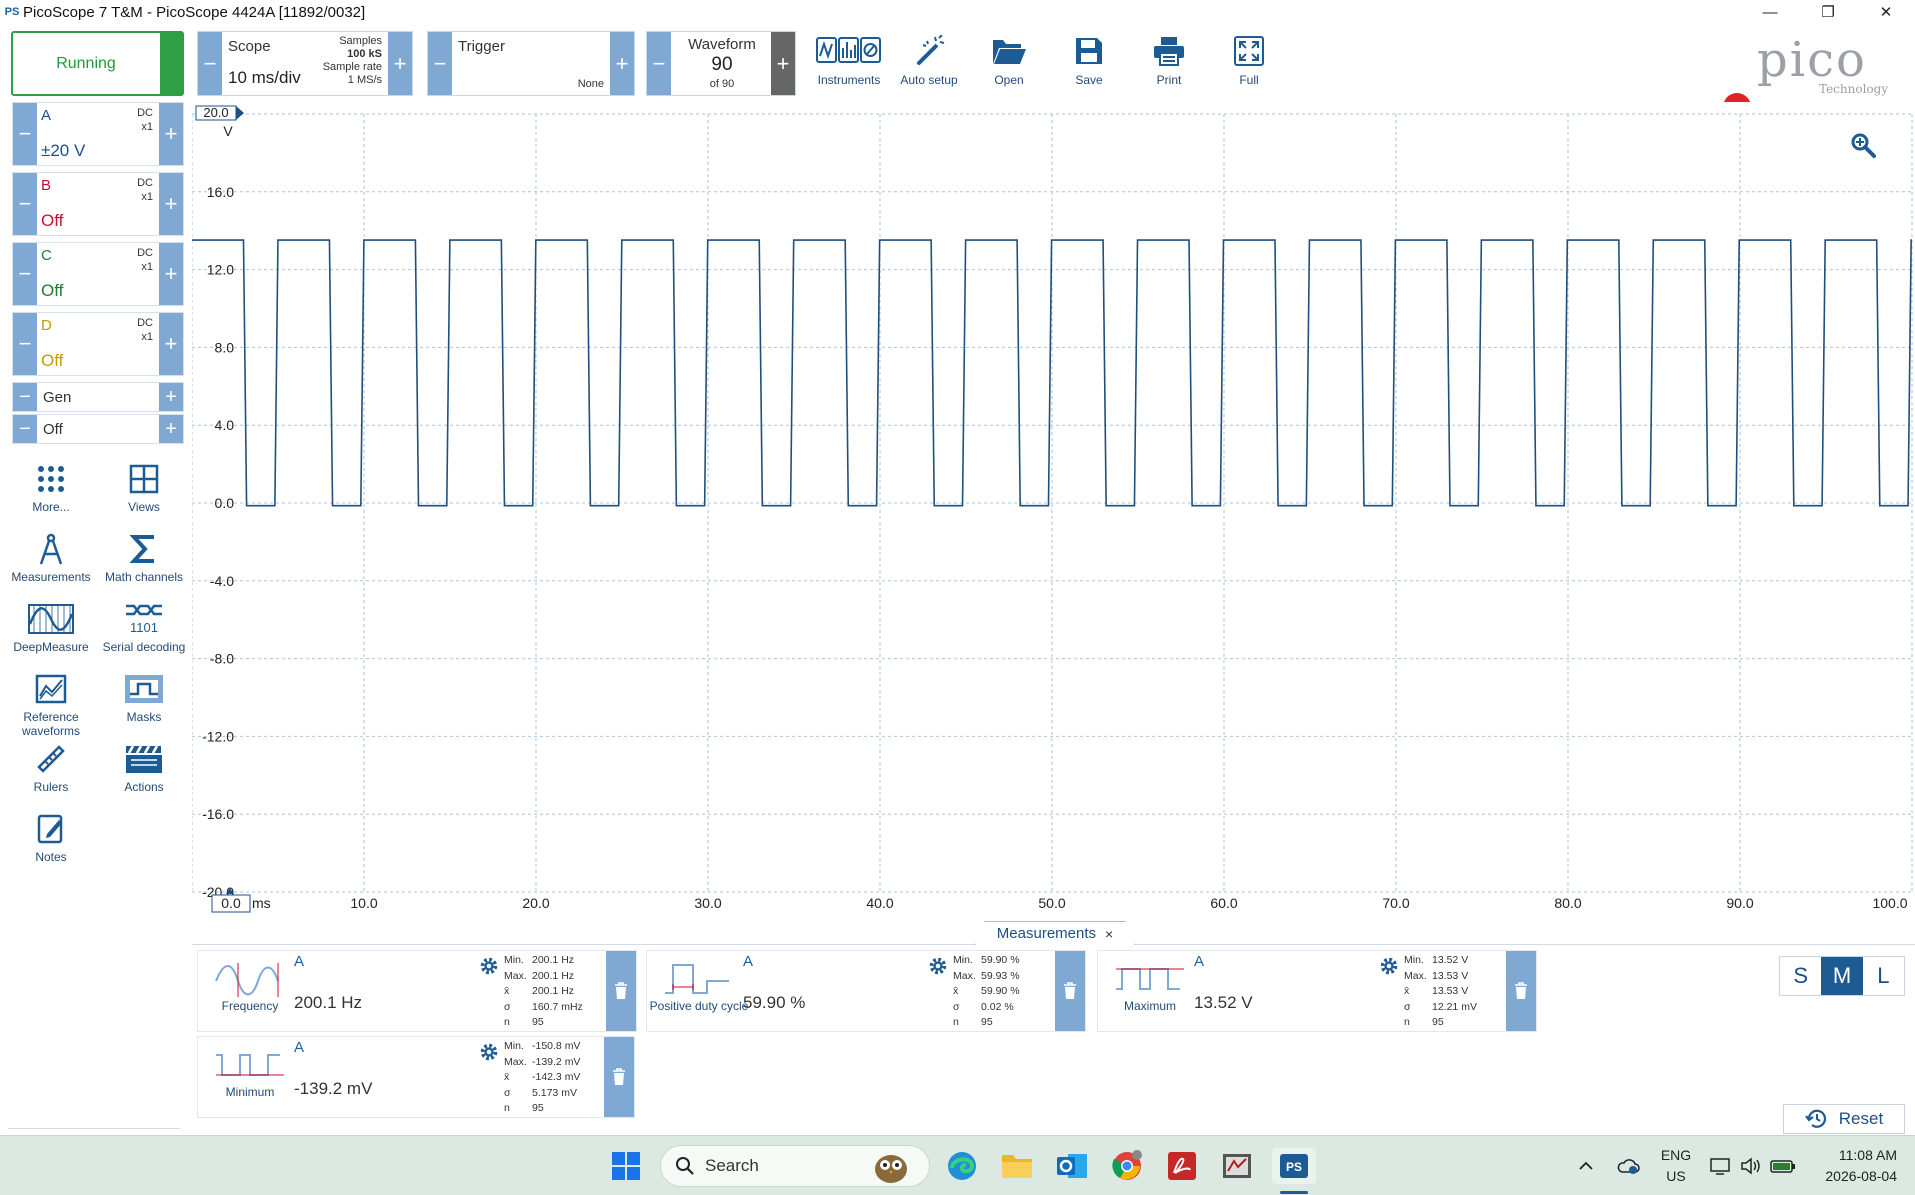 The width and height of the screenshot is (1915, 1195). I want to click on waveform-current: 90, so click(722, 65).